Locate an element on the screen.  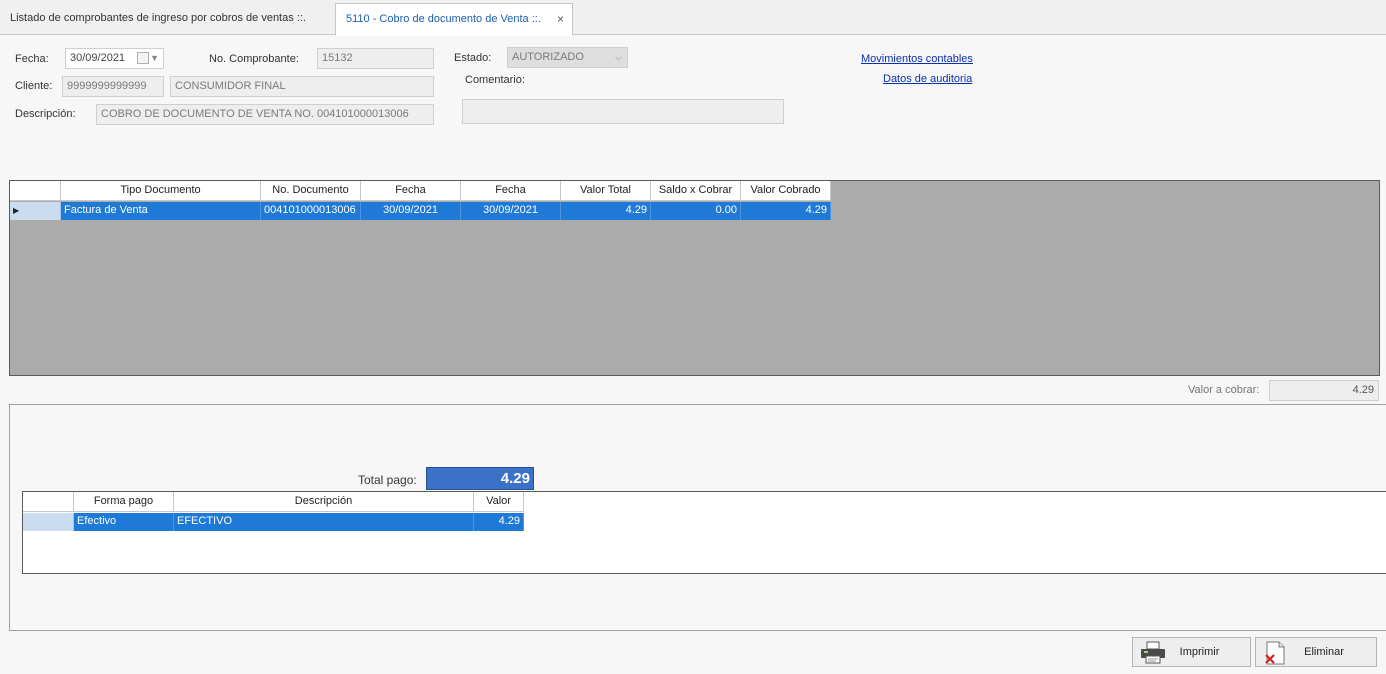
tab-cobro-documento: 5110 - Cobro de documento de Venta ::. × is located at coordinates (454, 19).